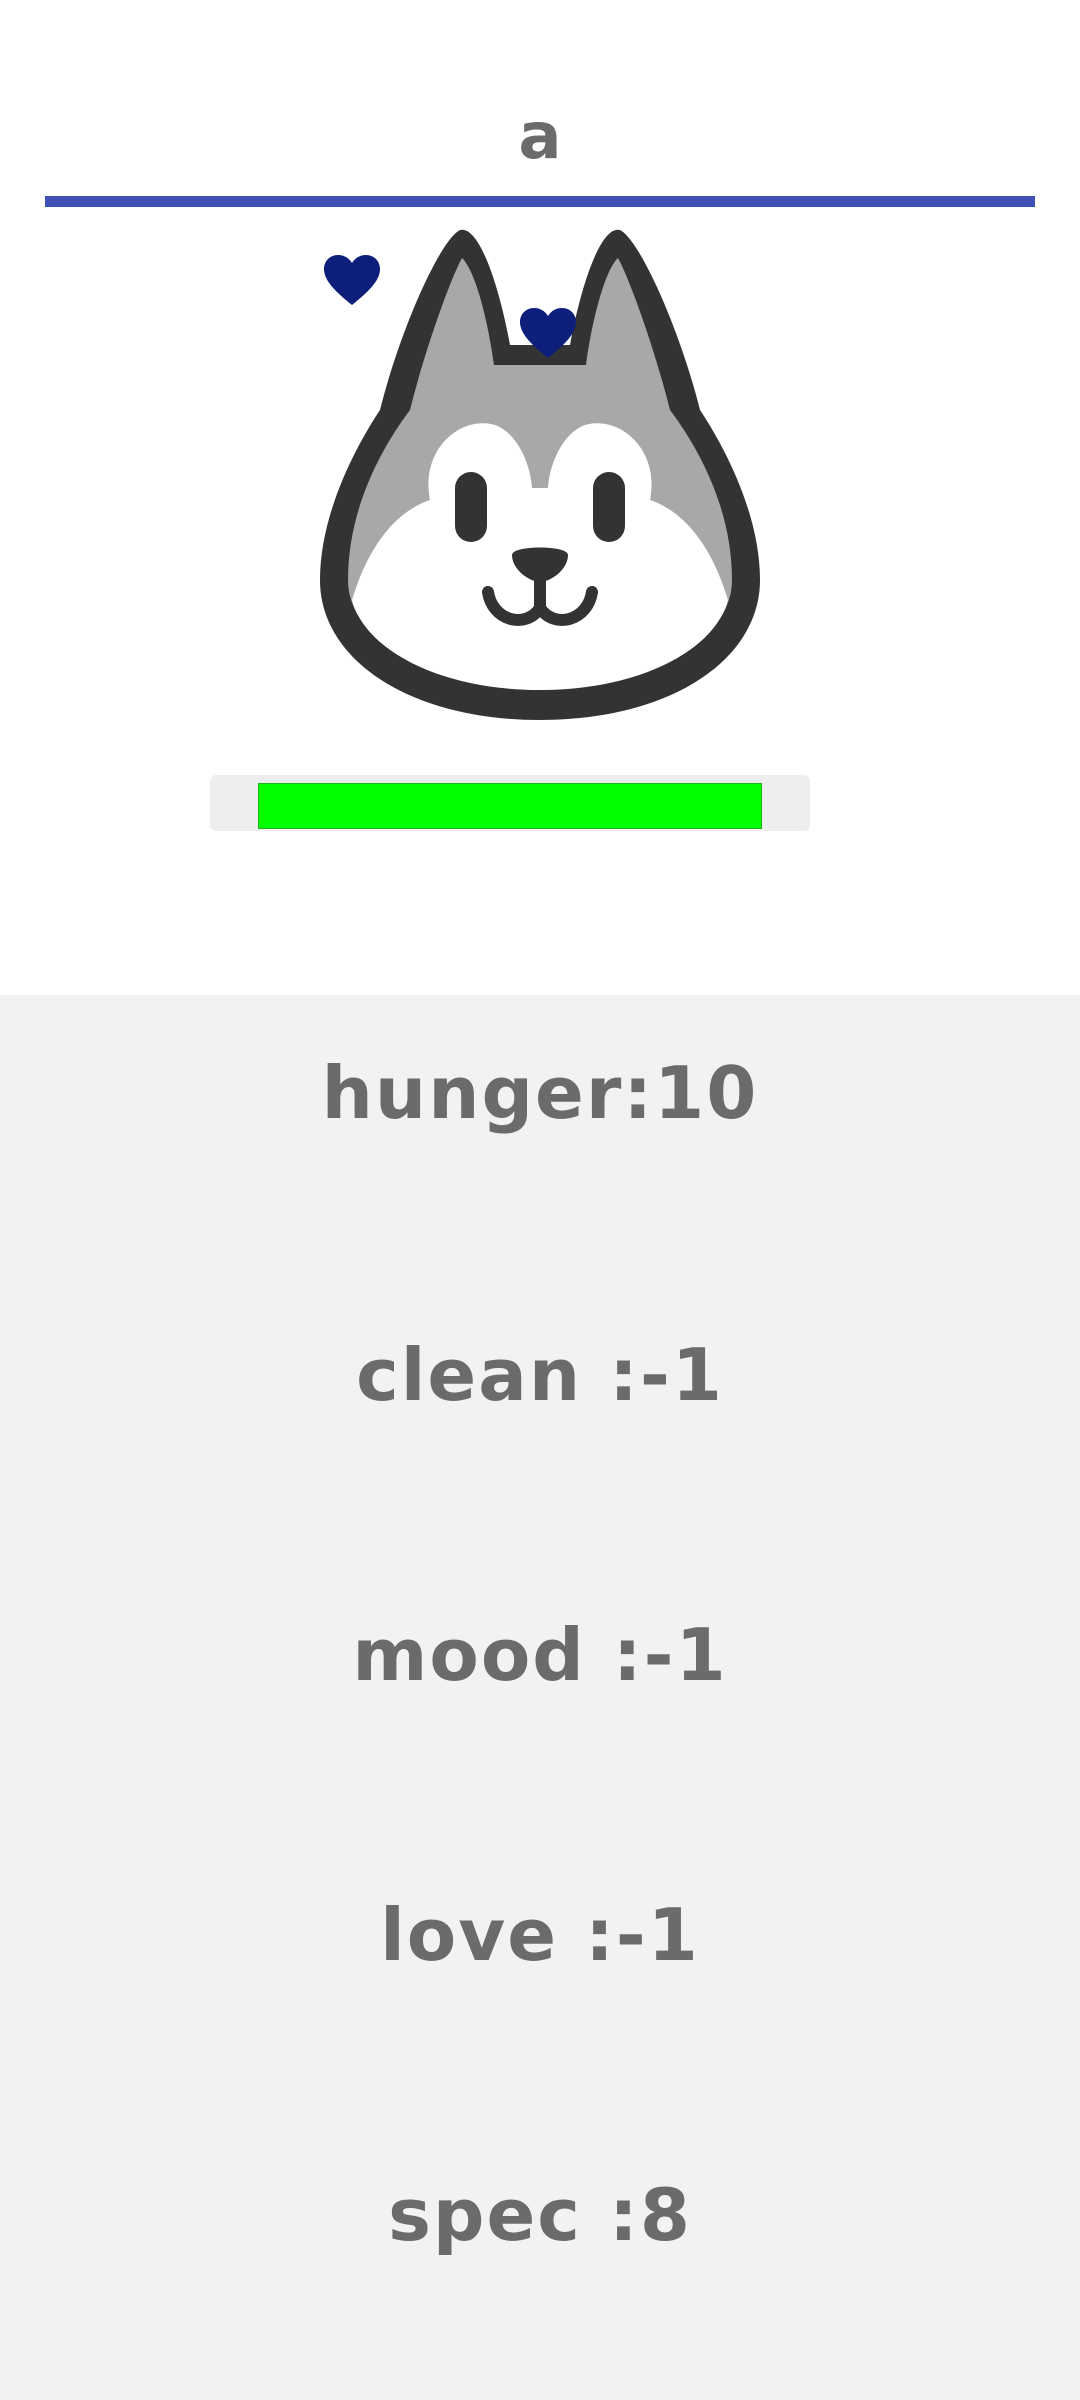 The width and height of the screenshot is (1080, 2400). I want to click on health-bar, so click(510, 803).